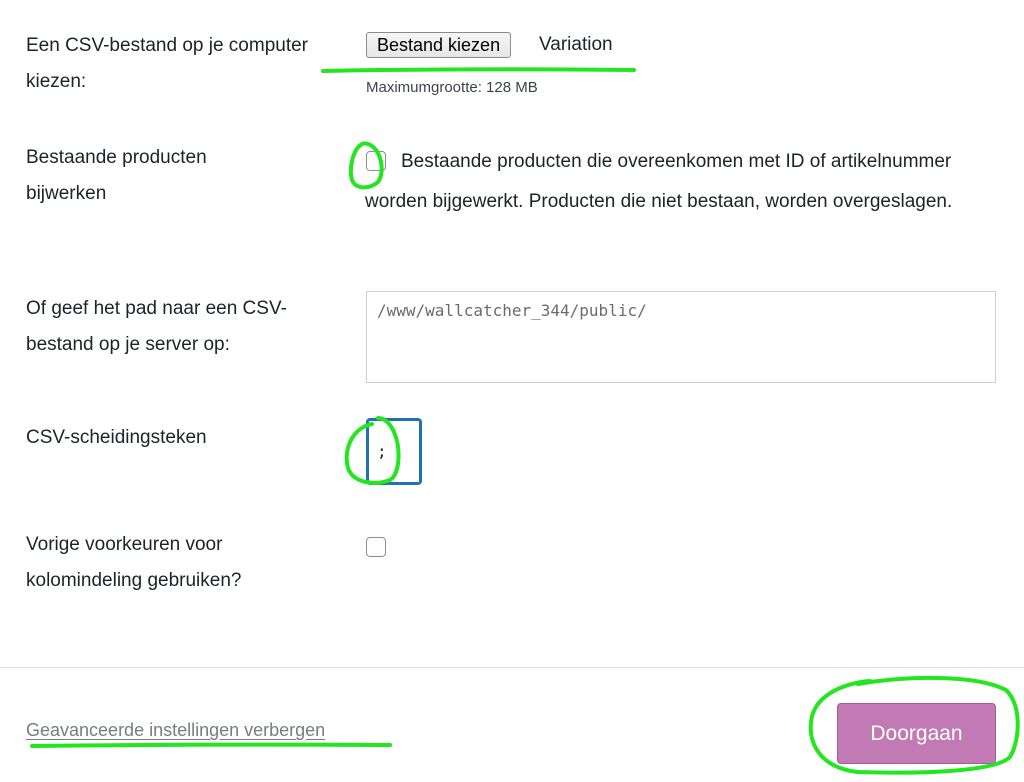 The width and height of the screenshot is (1024, 782). Describe the element at coordinates (478, 70) in the screenshot. I see `underline-file-annotation` at that location.